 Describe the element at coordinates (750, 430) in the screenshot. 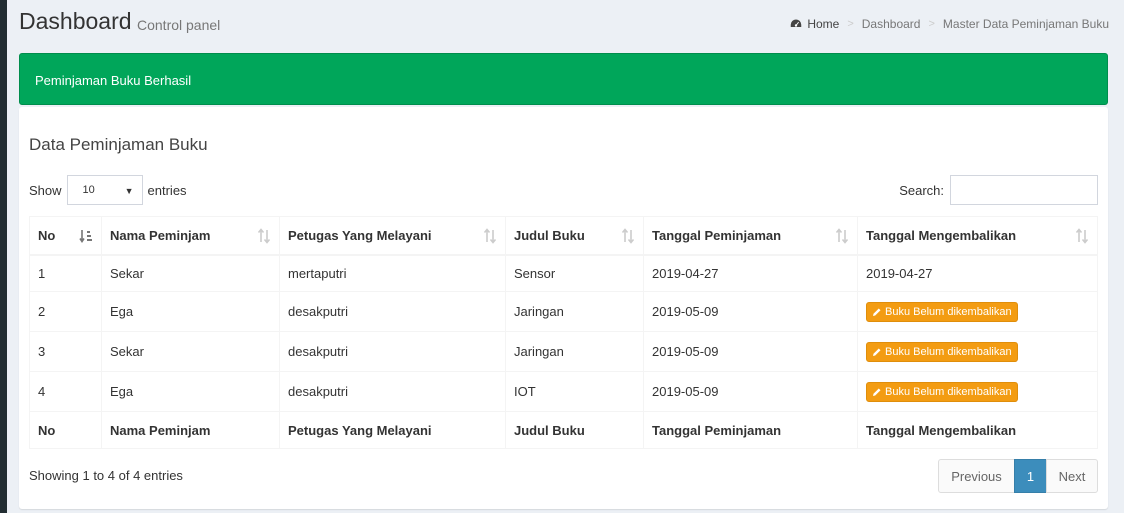

I see `footer-header-tanggal-peminjaman: Tanggal Peminjaman` at that location.